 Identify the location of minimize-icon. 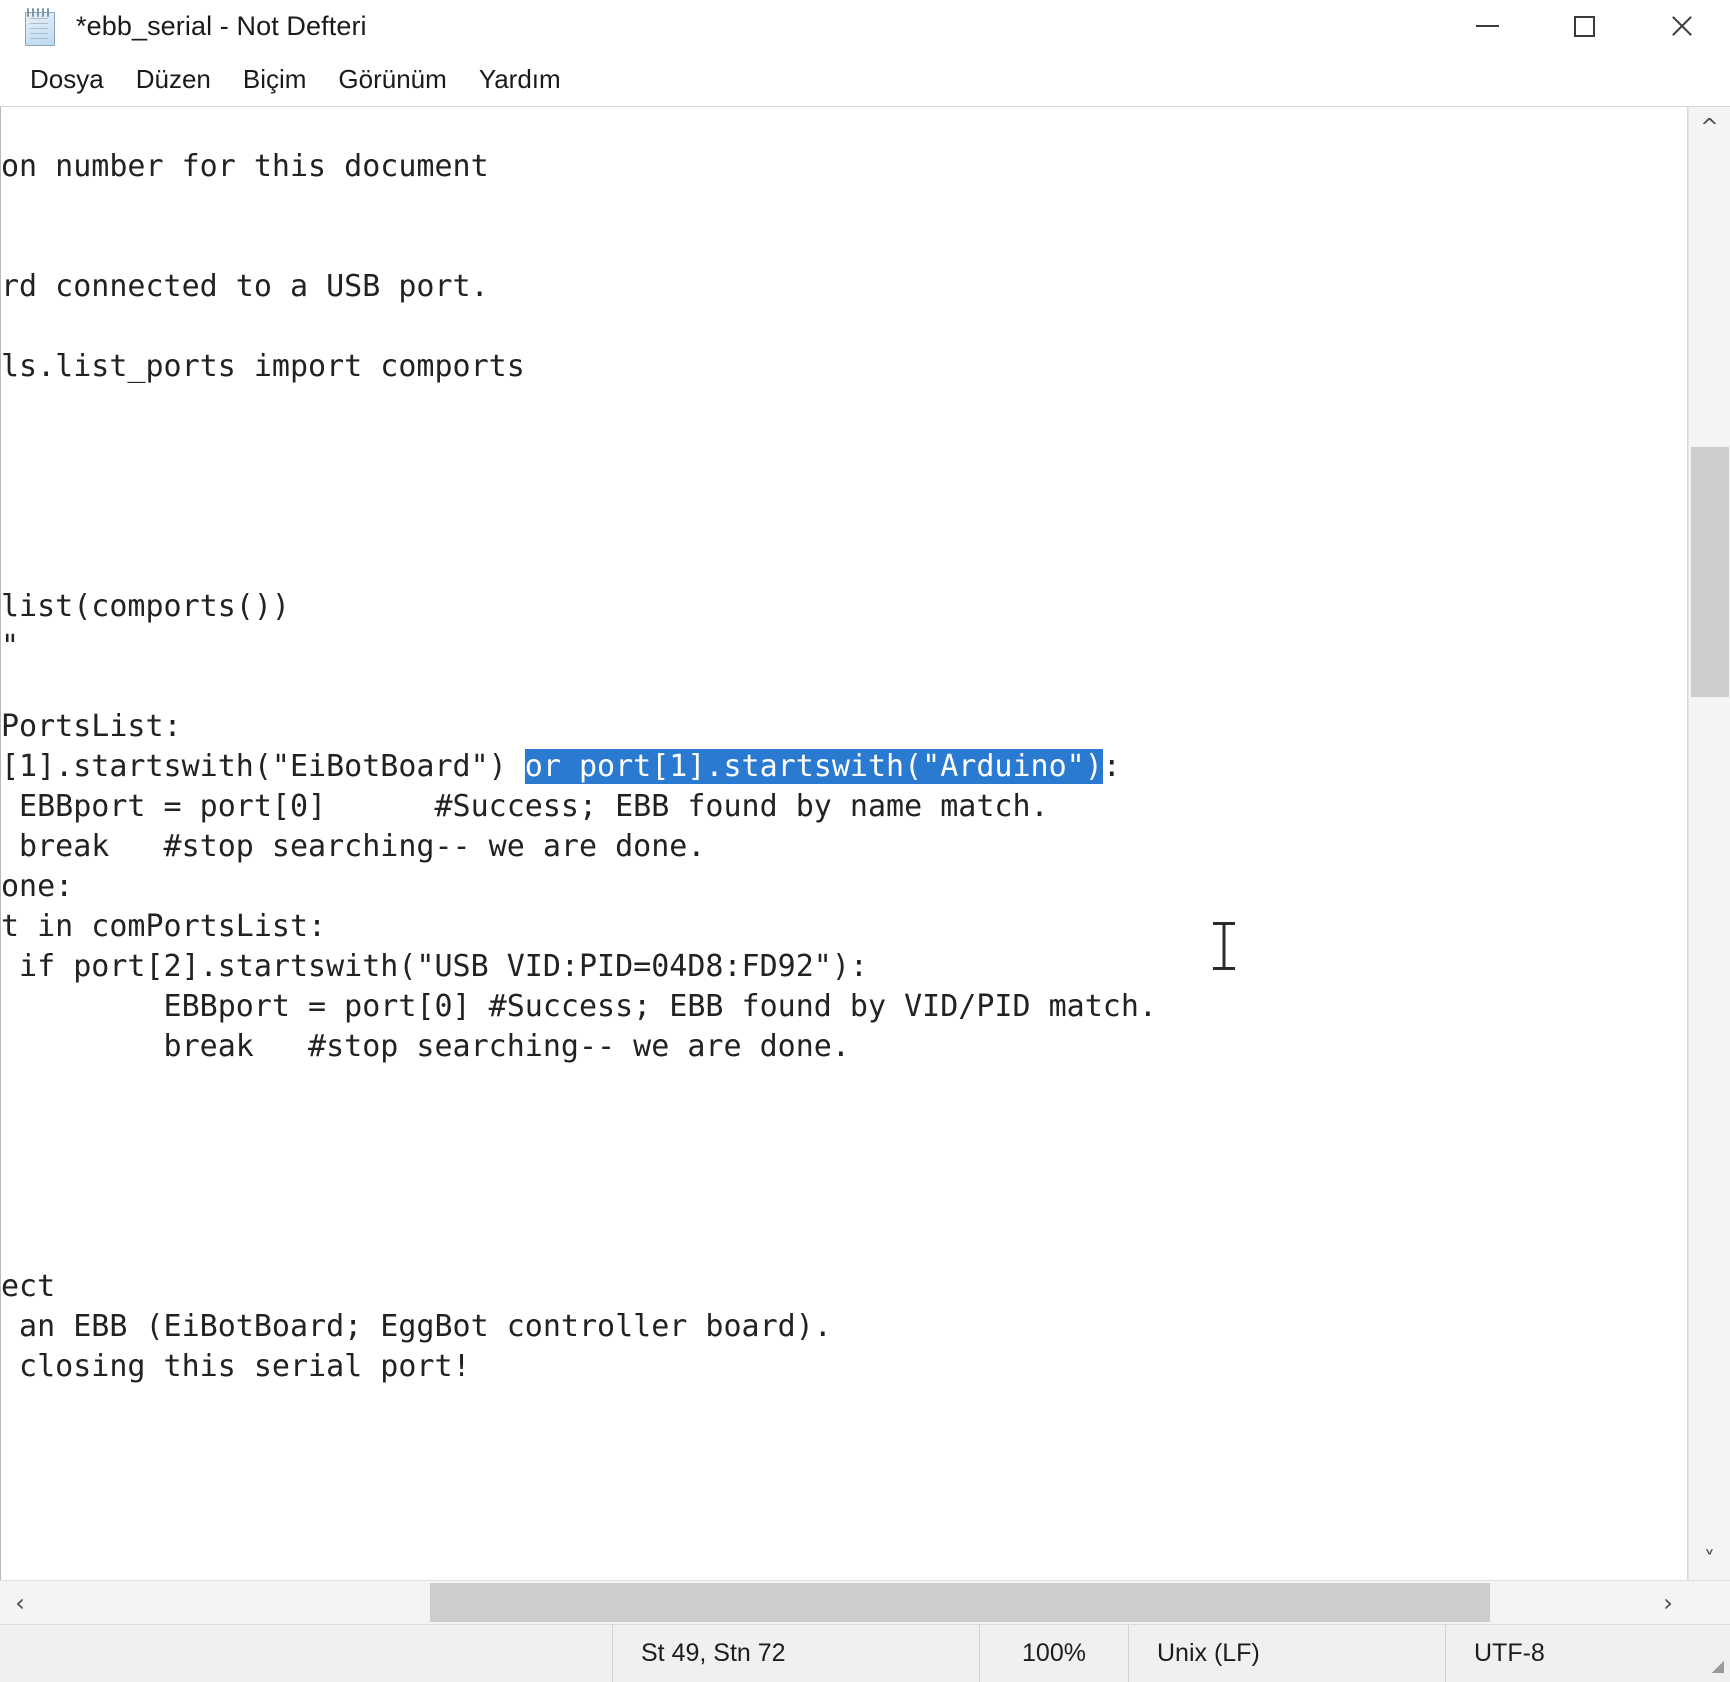
(1487, 26).